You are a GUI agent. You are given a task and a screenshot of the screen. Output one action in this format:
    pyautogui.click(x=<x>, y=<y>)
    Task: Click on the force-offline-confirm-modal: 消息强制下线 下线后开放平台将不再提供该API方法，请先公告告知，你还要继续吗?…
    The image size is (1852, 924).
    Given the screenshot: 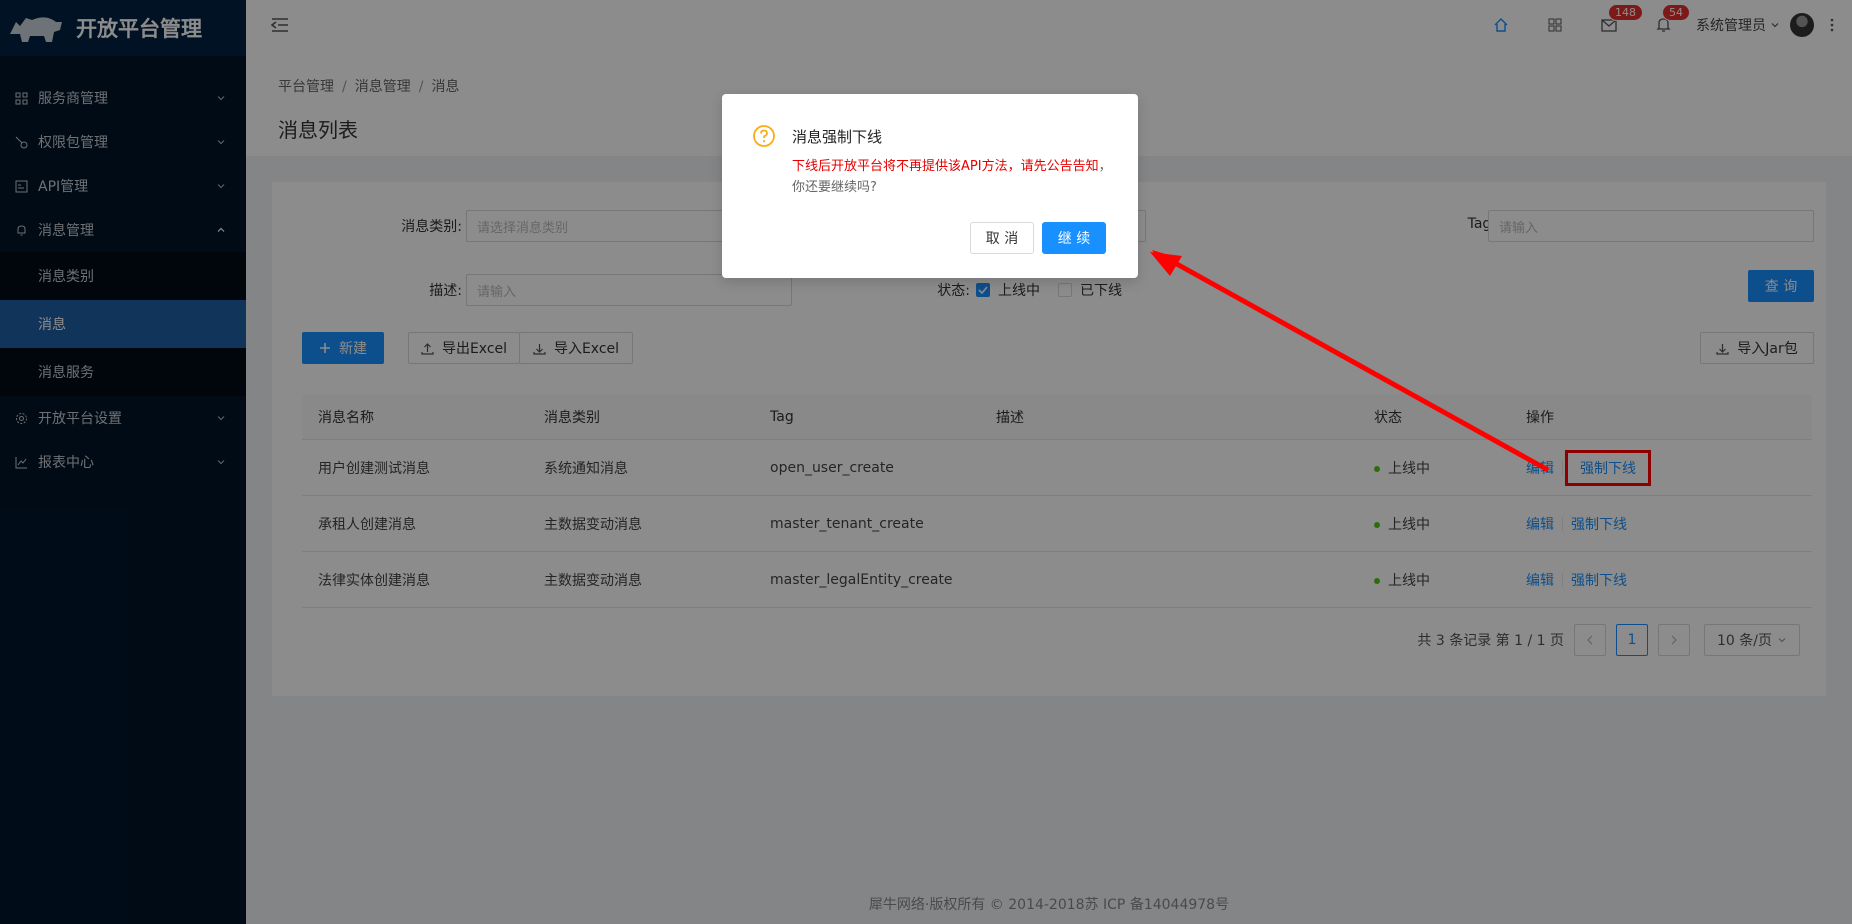 What is the action you would take?
    pyautogui.click(x=930, y=186)
    